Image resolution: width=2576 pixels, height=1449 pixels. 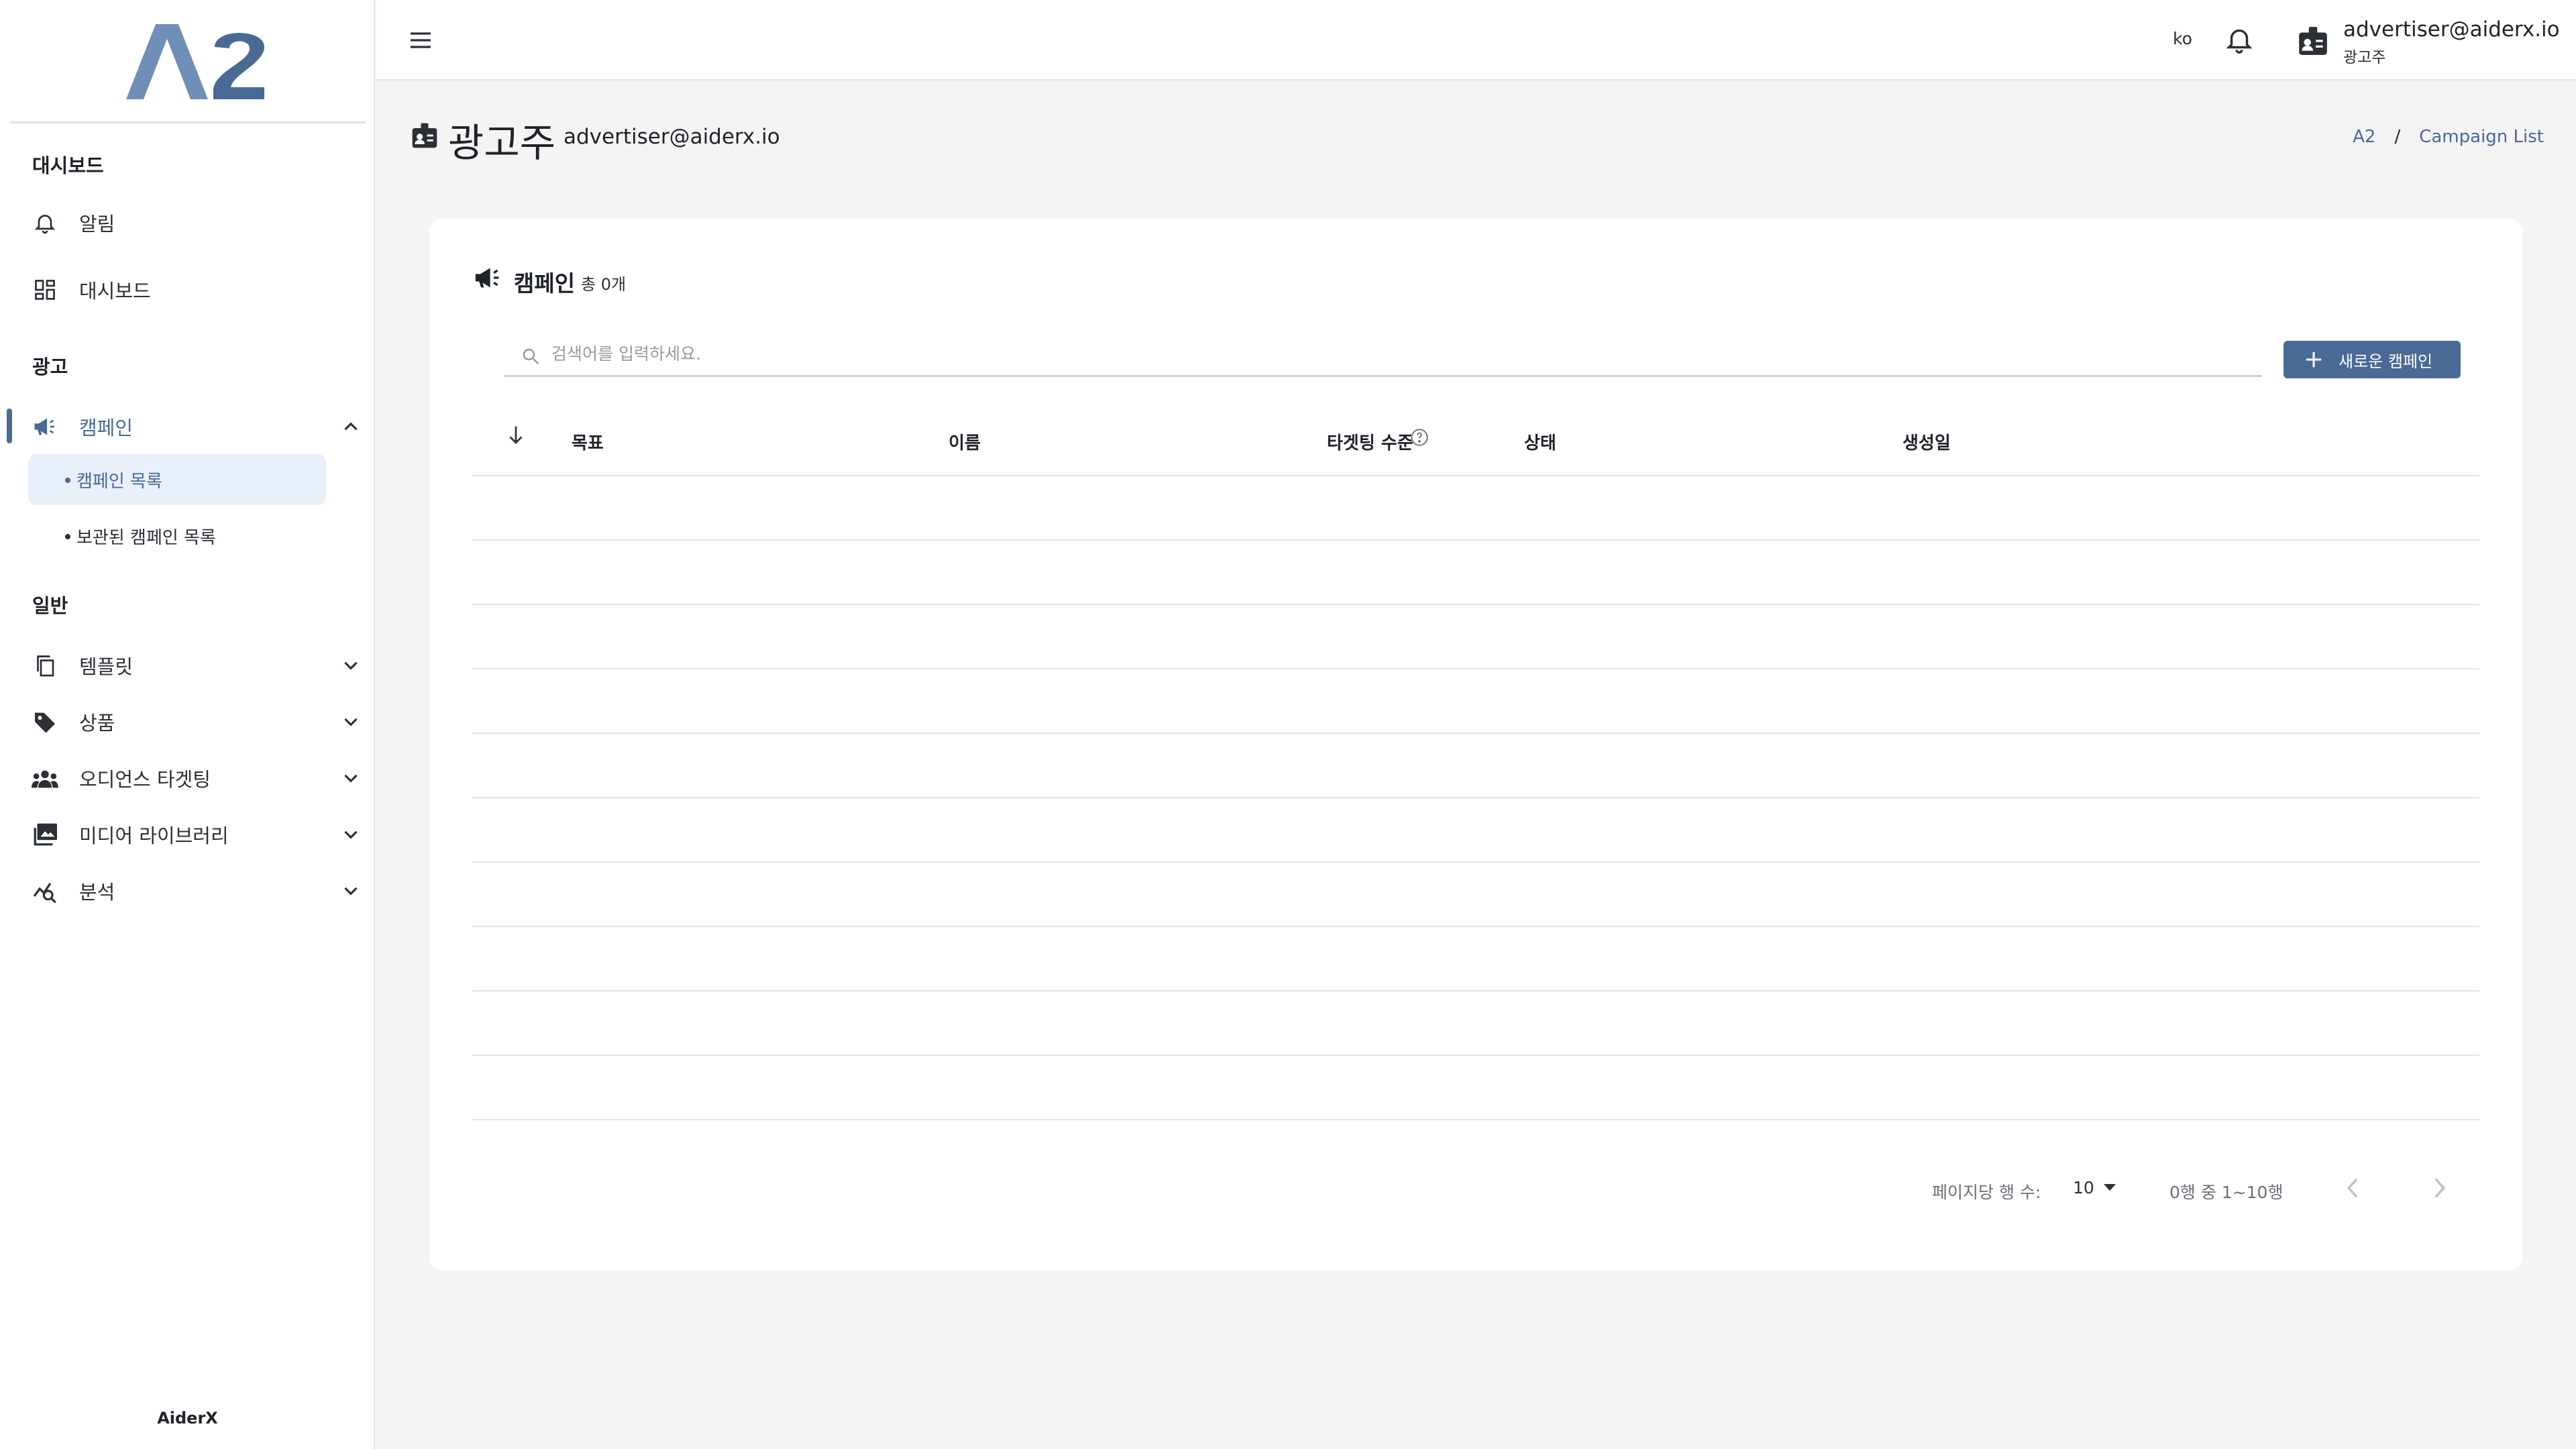 I want to click on rows-per-page-select: 10, so click(x=2106, y=1187).